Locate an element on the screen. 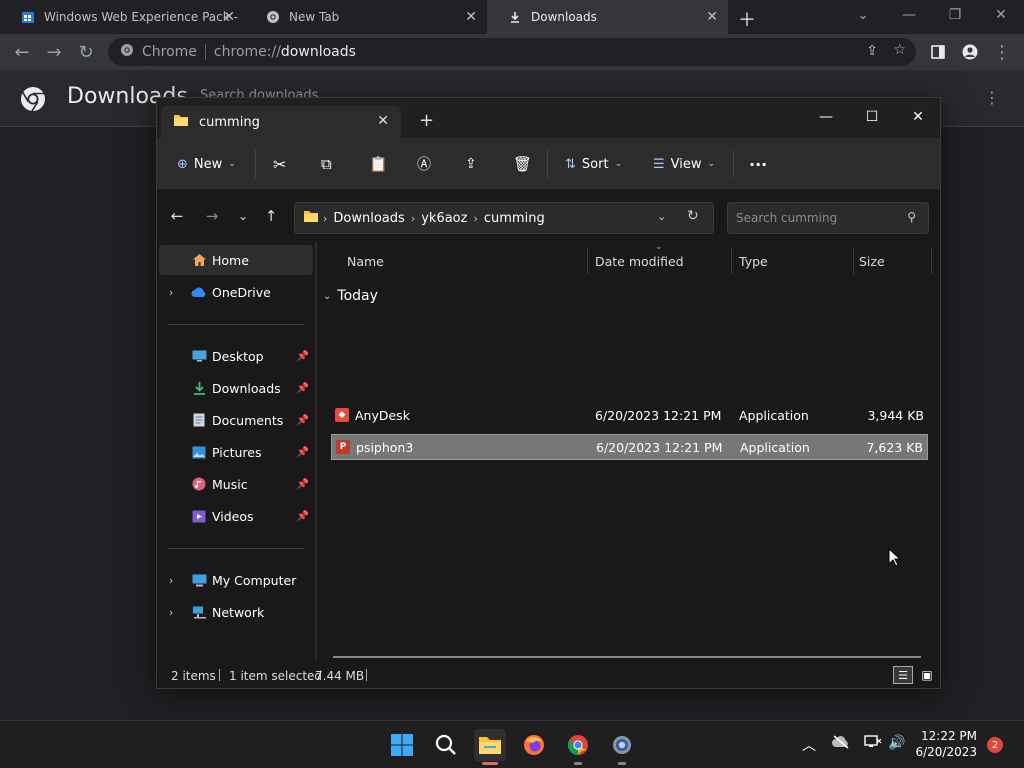 This screenshot has width=1024, height=768. system-clock: 12:22 PM 6/20/2023 is located at coordinates (946, 744).